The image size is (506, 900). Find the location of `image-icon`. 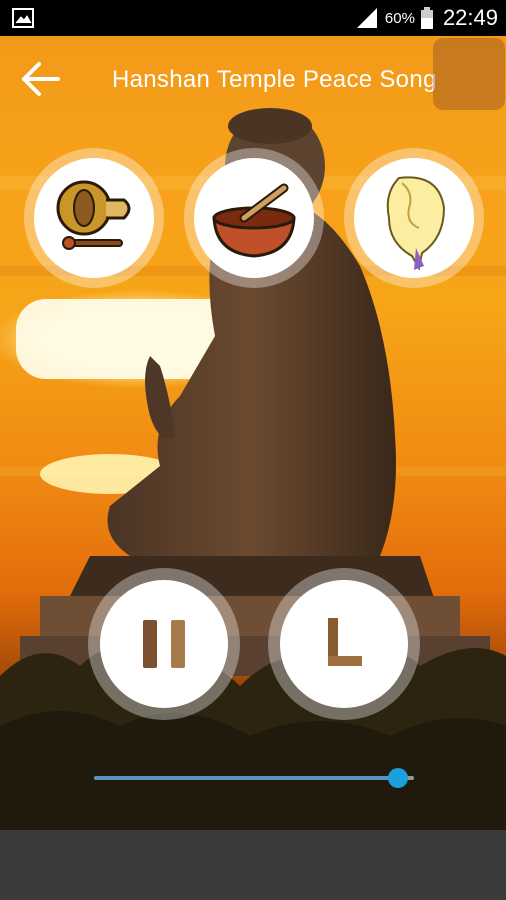

image-icon is located at coordinates (23, 18).